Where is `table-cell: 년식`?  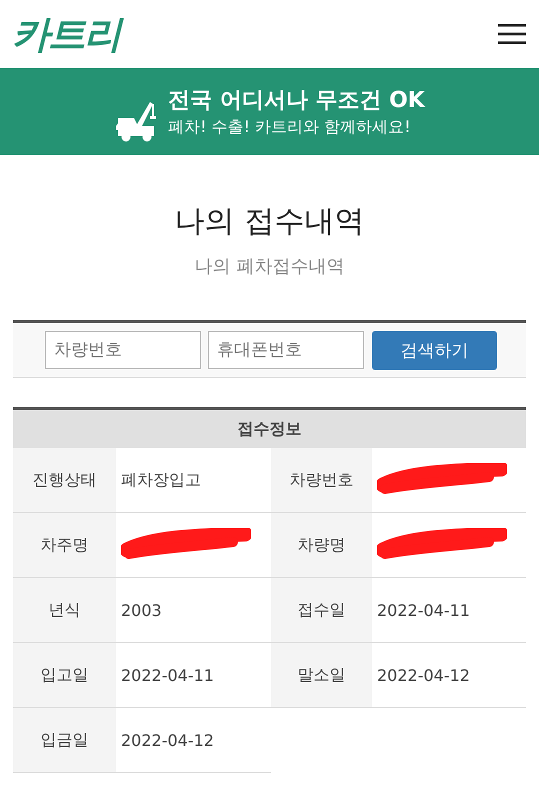
table-cell: 년식 is located at coordinates (64, 610).